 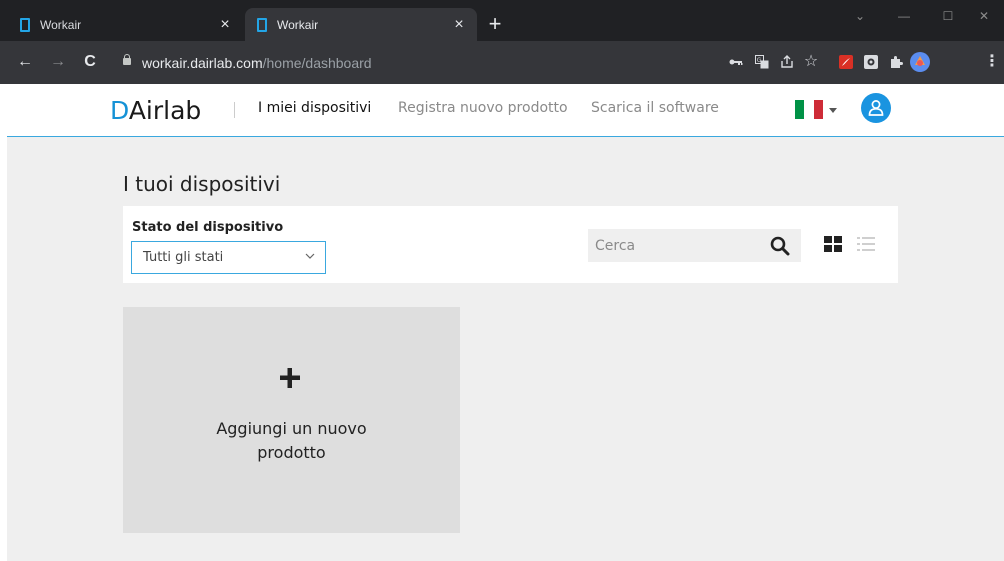 What do you see at coordinates (361, 24) in the screenshot?
I see `browser-tab-2: Workair ×` at bounding box center [361, 24].